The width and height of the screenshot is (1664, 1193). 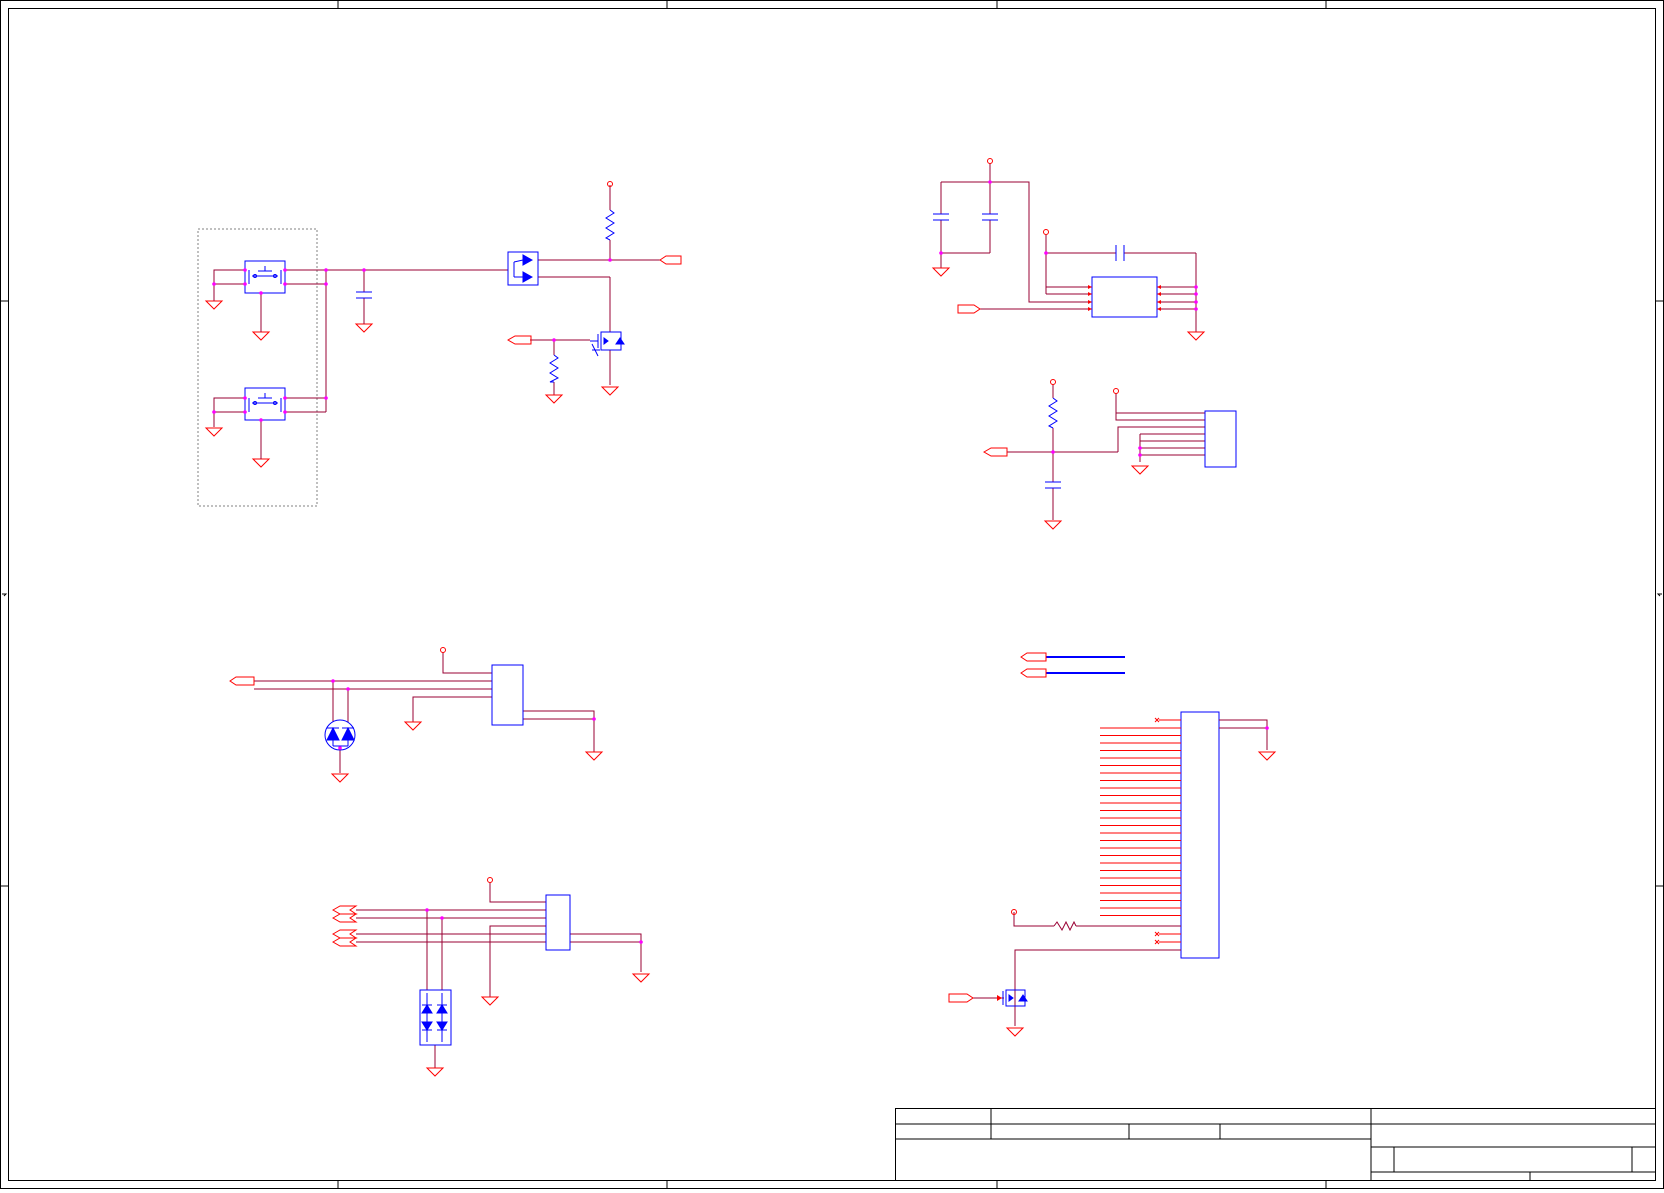 I want to click on pin-arrows, so click(x=1124, y=298).